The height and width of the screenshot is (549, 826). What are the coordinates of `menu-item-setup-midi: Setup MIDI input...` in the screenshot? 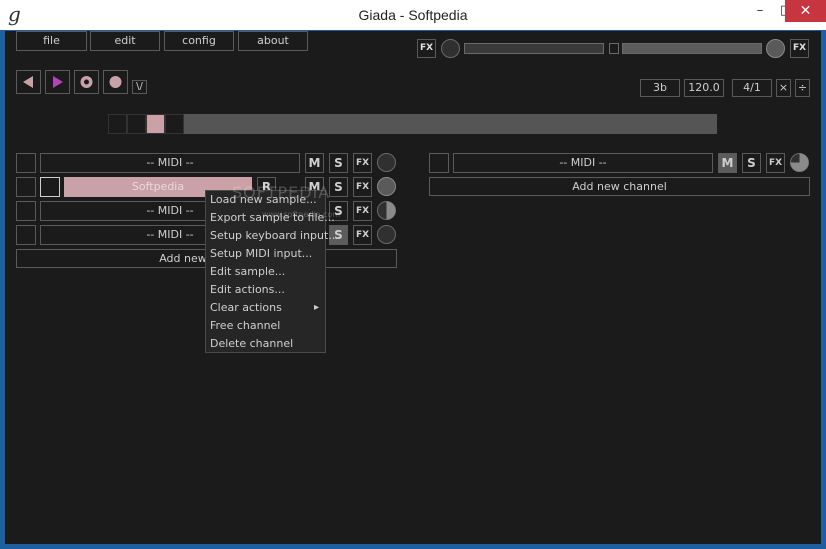 It's located at (261, 254).